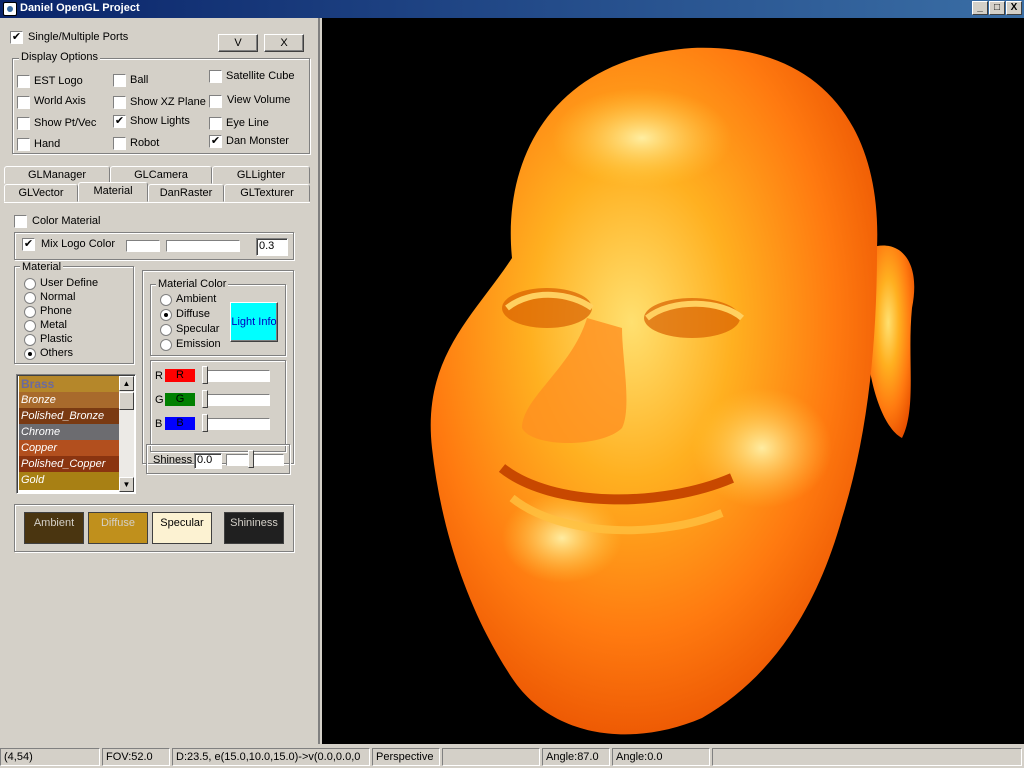  Describe the element at coordinates (159, 400) in the screenshot. I see `g-label: G` at that location.